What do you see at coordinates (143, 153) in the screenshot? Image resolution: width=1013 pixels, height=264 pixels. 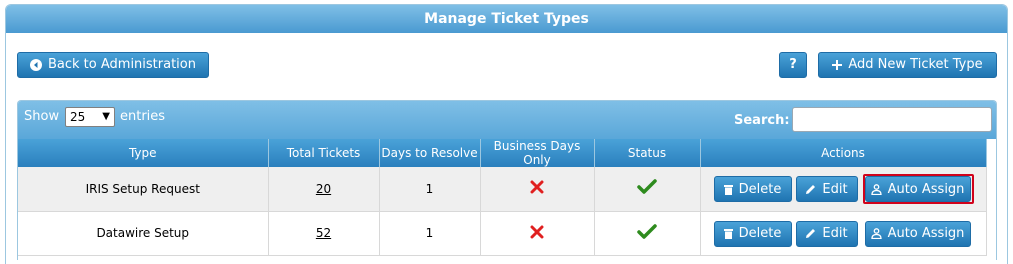 I see `column-header-type: Type` at bounding box center [143, 153].